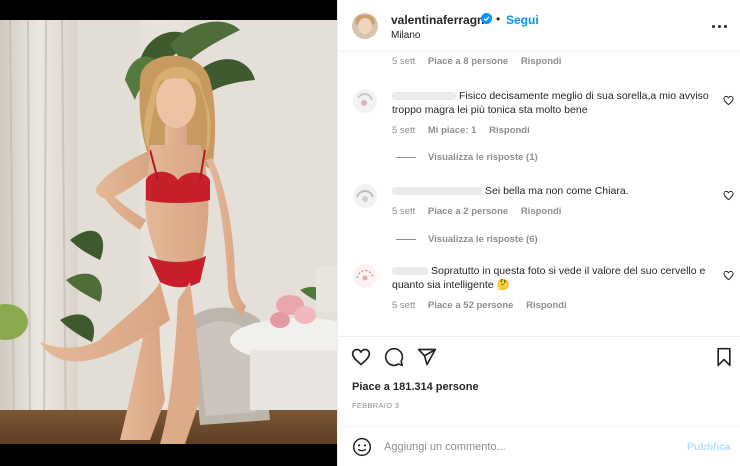 Image resolution: width=740 pixels, height=466 pixels. Describe the element at coordinates (483, 239) in the screenshot. I see `view-replies-label: Visualizza le risposte (6)` at that location.